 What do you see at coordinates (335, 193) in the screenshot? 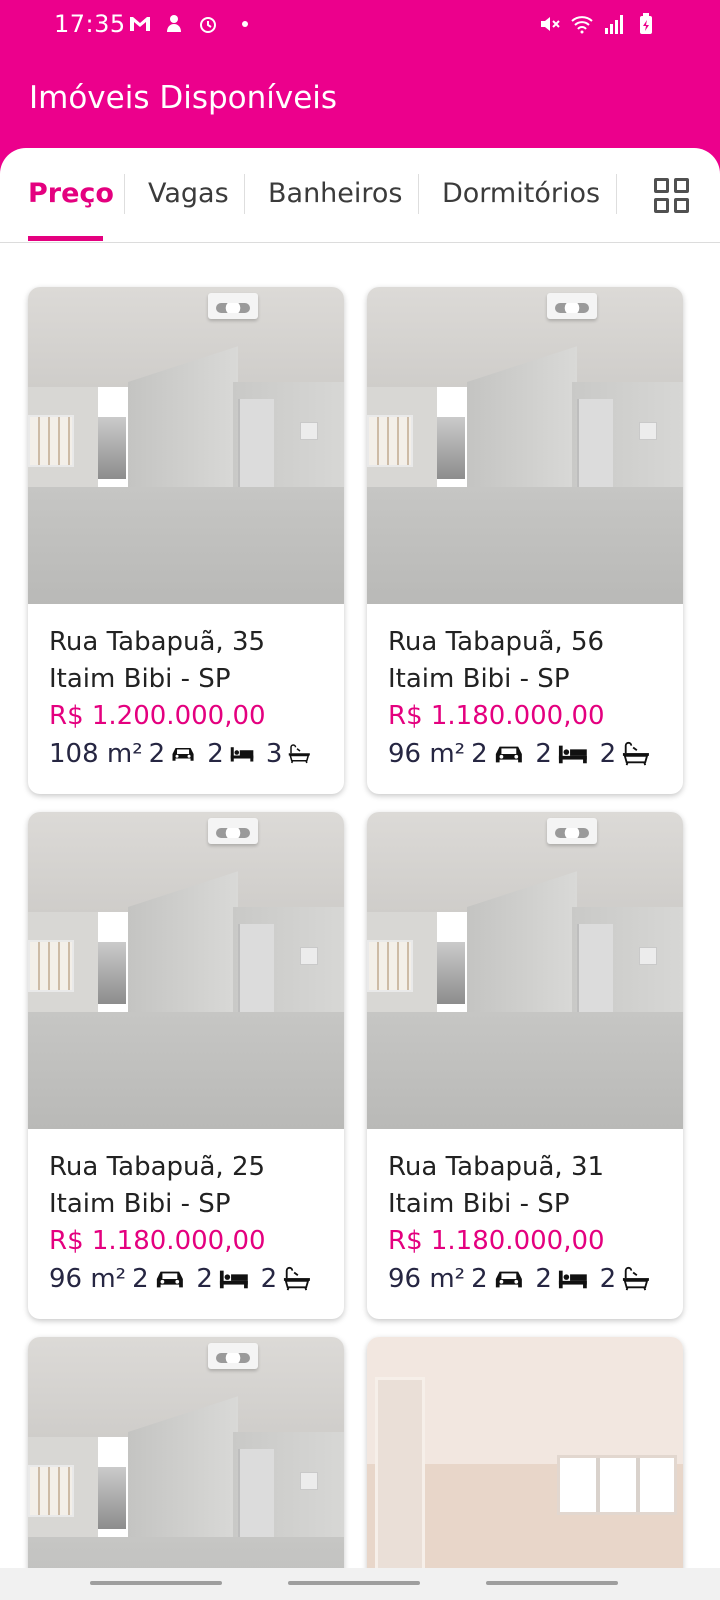
I see `tab-banheiros: Banheiros` at bounding box center [335, 193].